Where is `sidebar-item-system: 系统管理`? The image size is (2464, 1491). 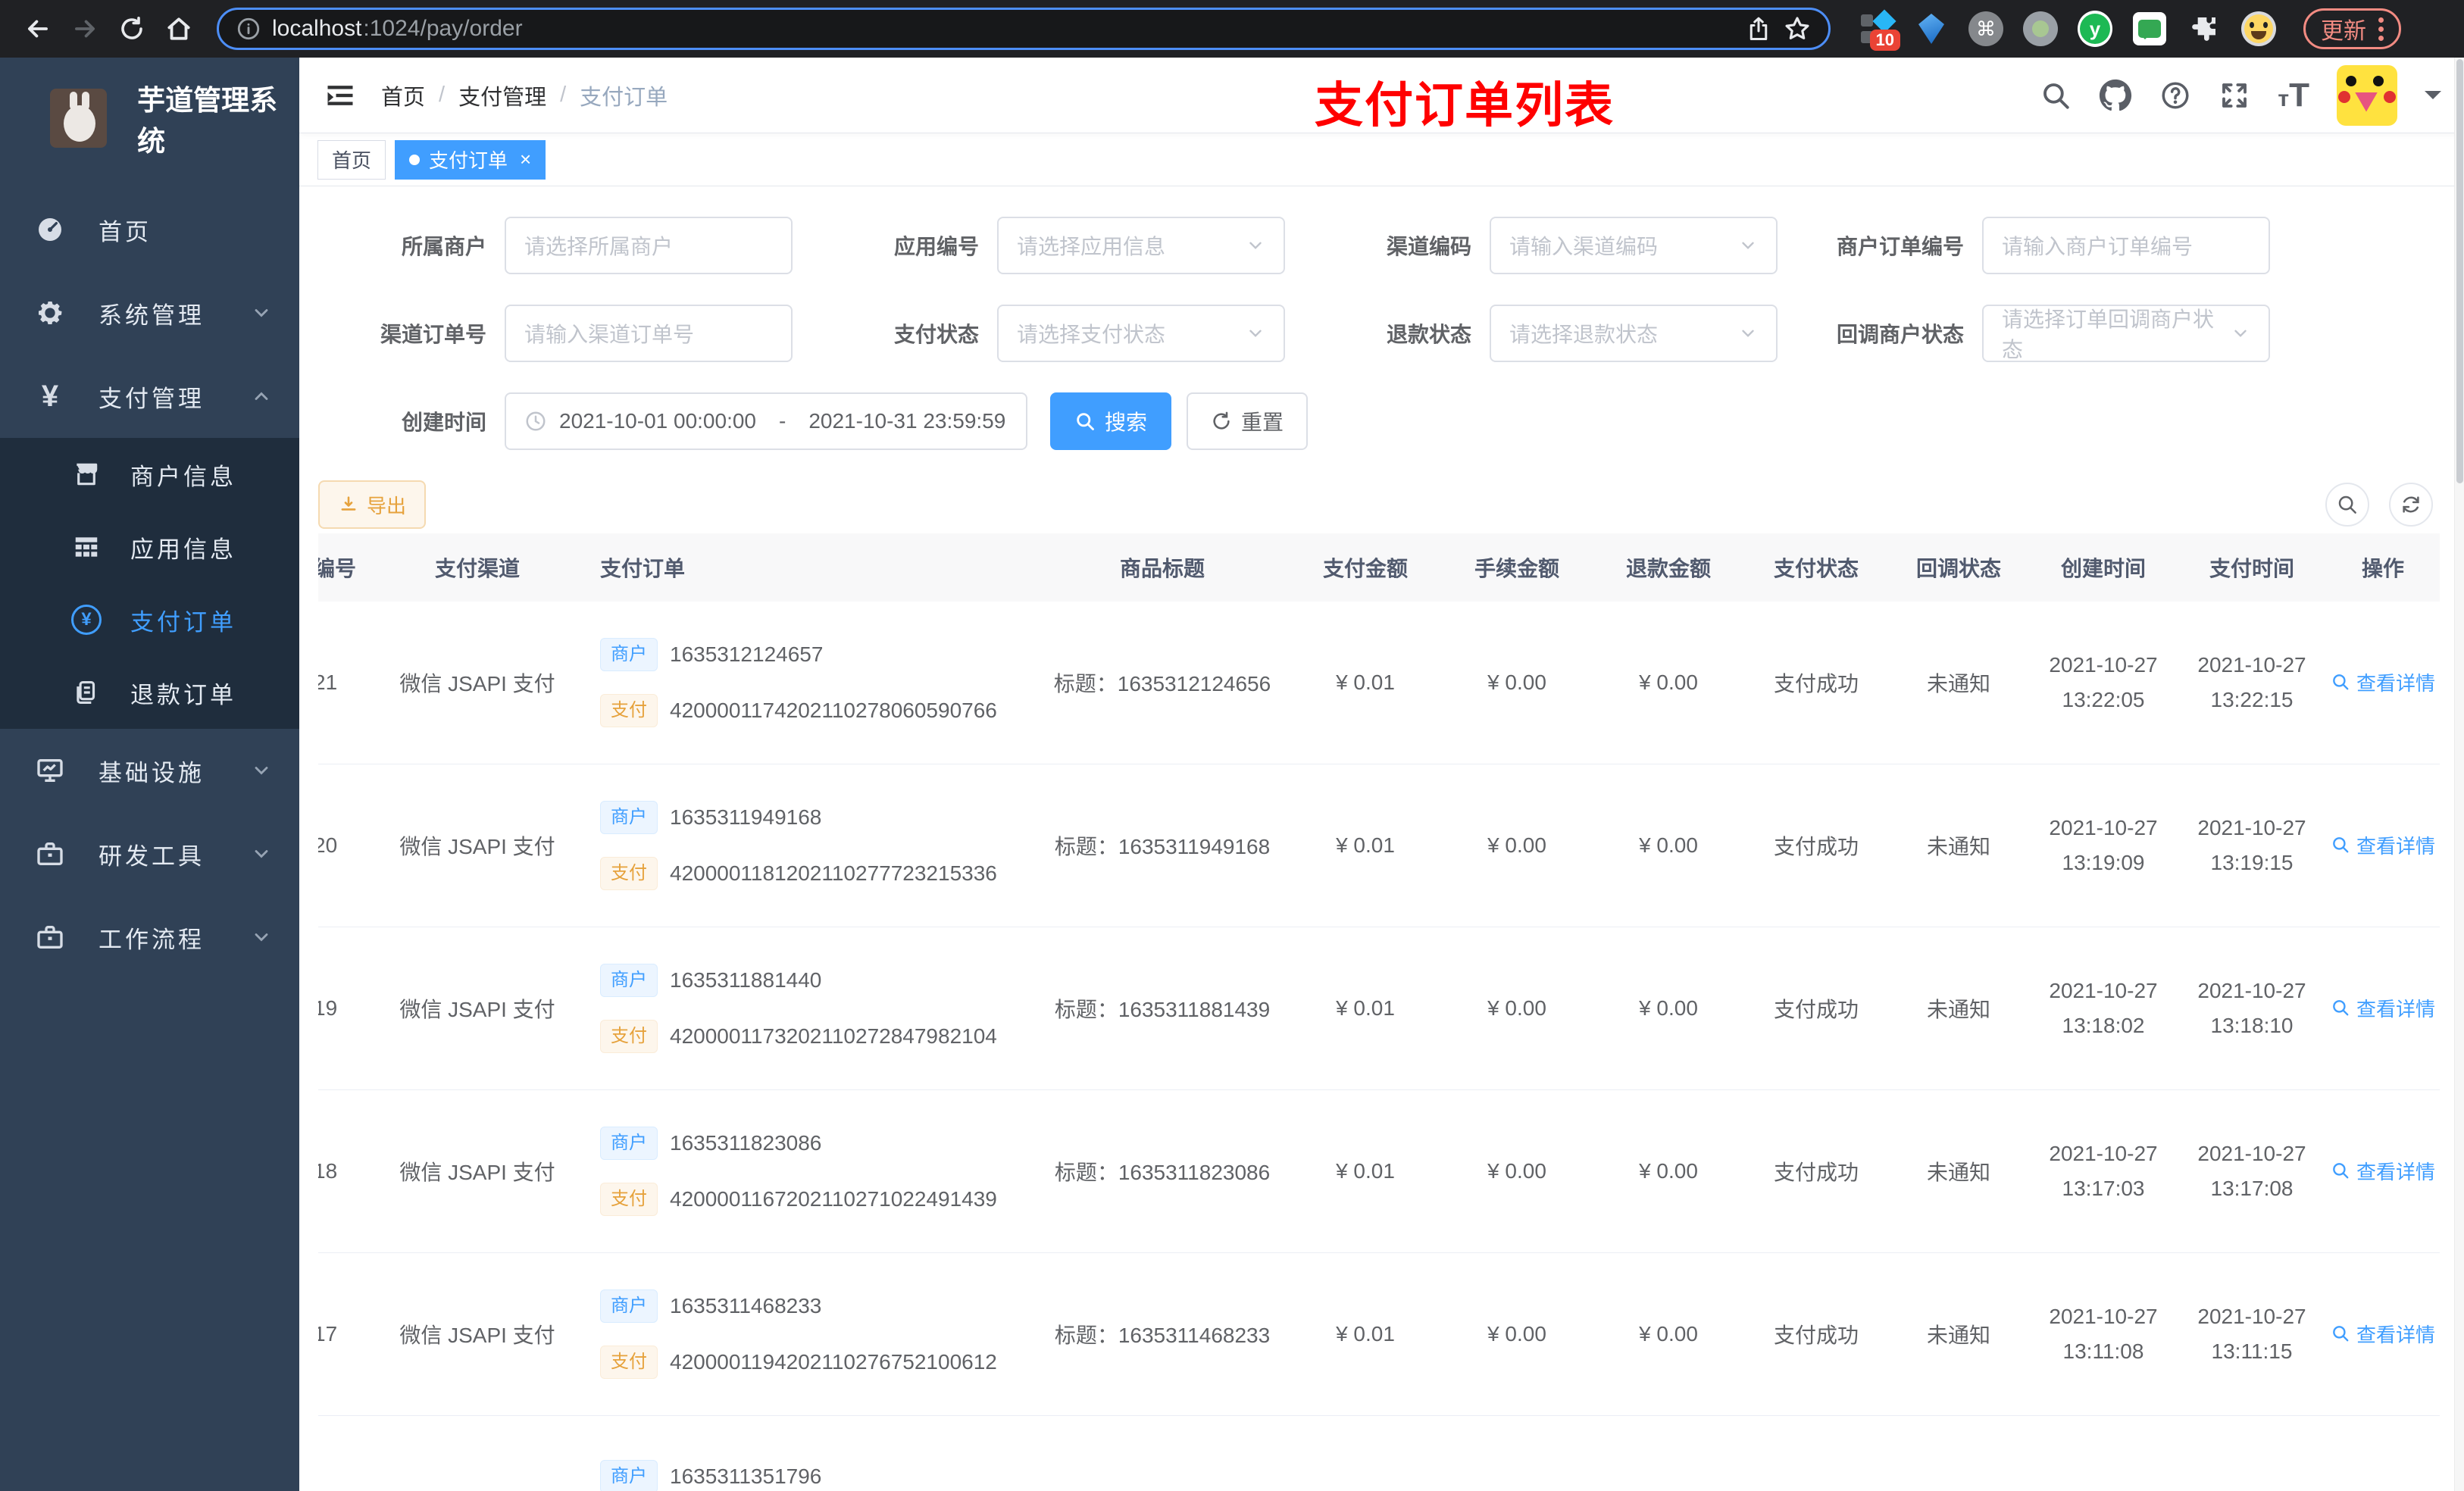 sidebar-item-system: 系统管理 is located at coordinates (149, 313).